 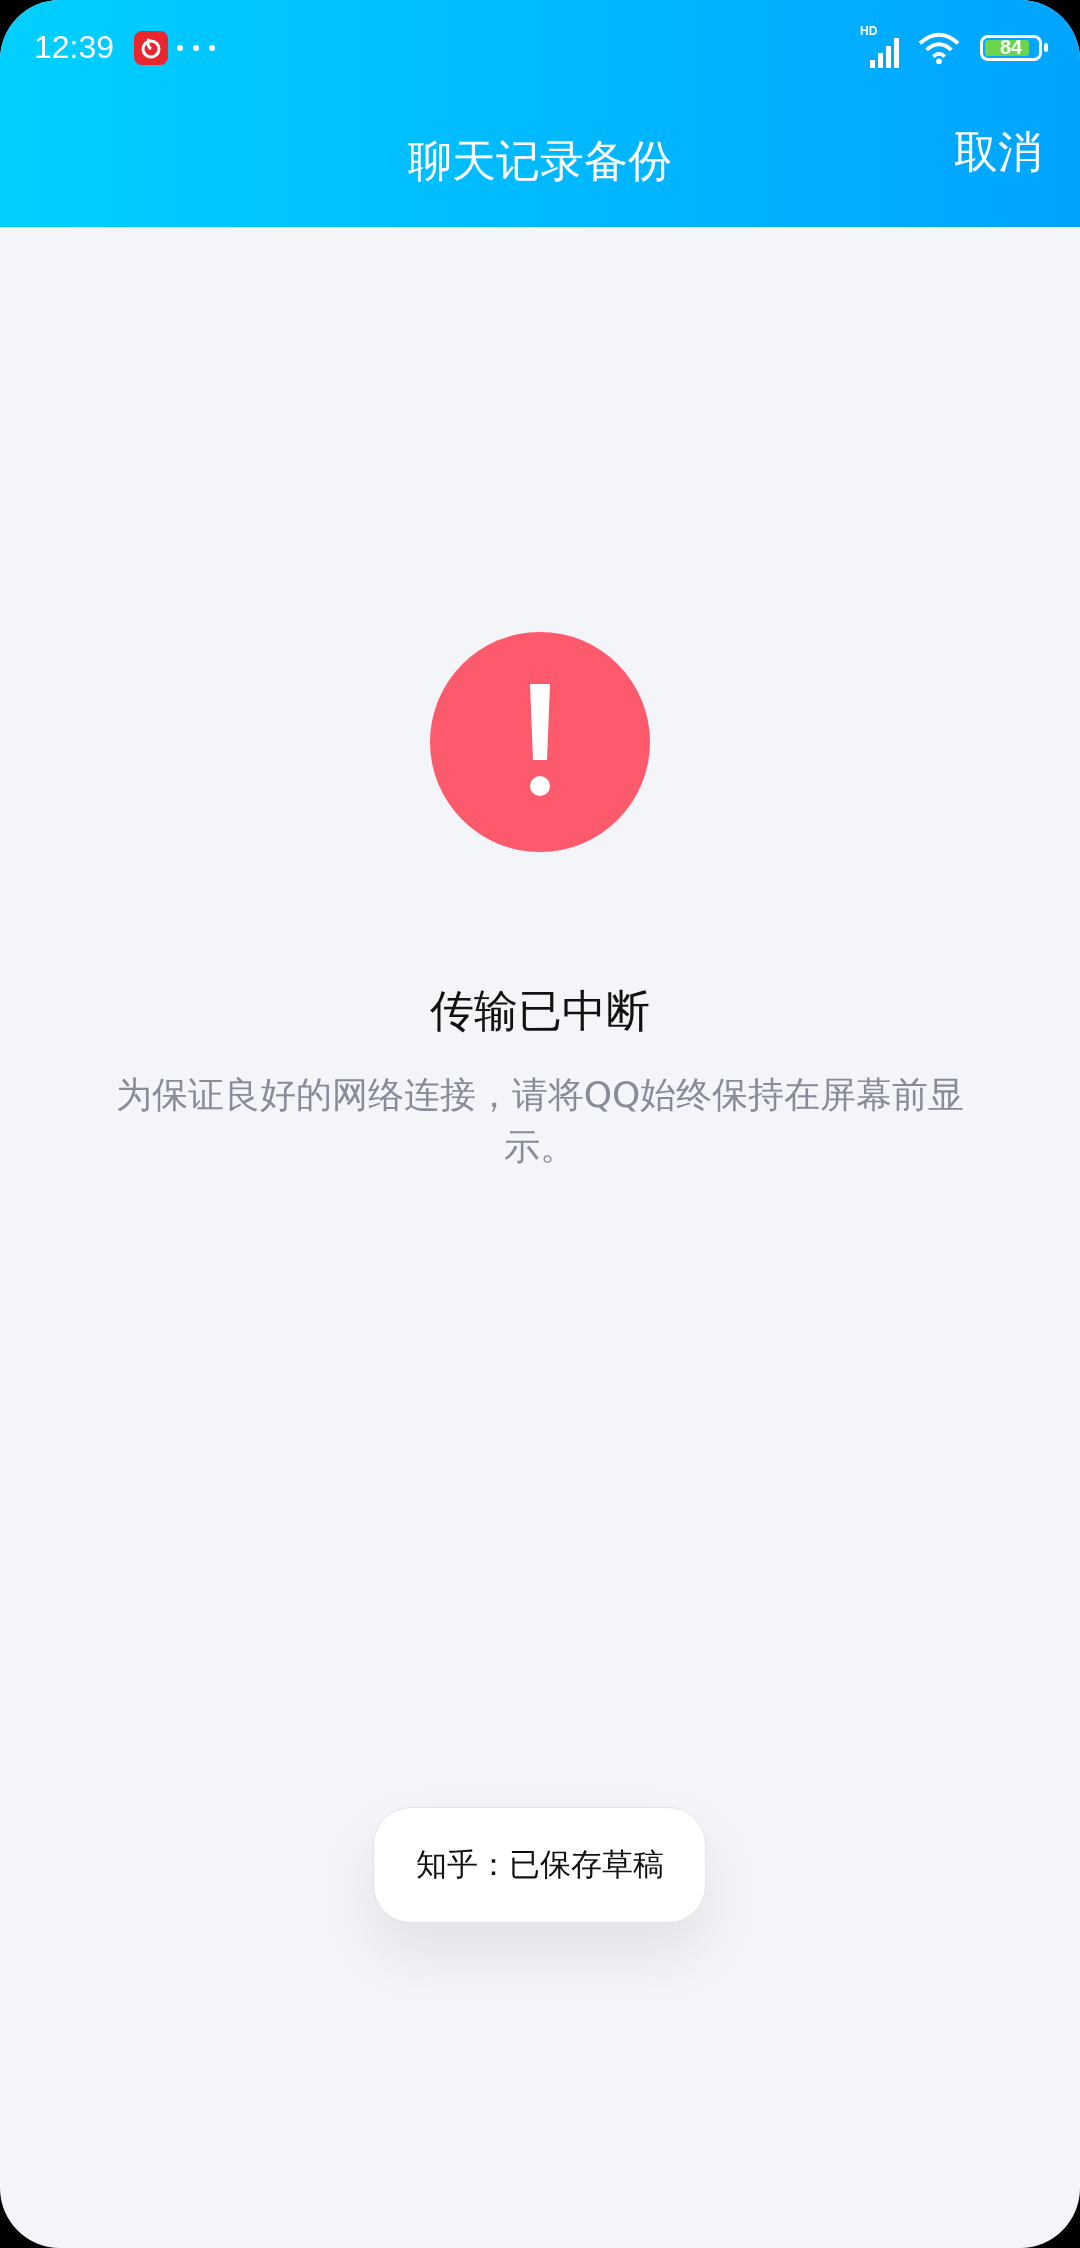 What do you see at coordinates (539, 1865) in the screenshot?
I see `toast: 知乎：已保存草稿` at bounding box center [539, 1865].